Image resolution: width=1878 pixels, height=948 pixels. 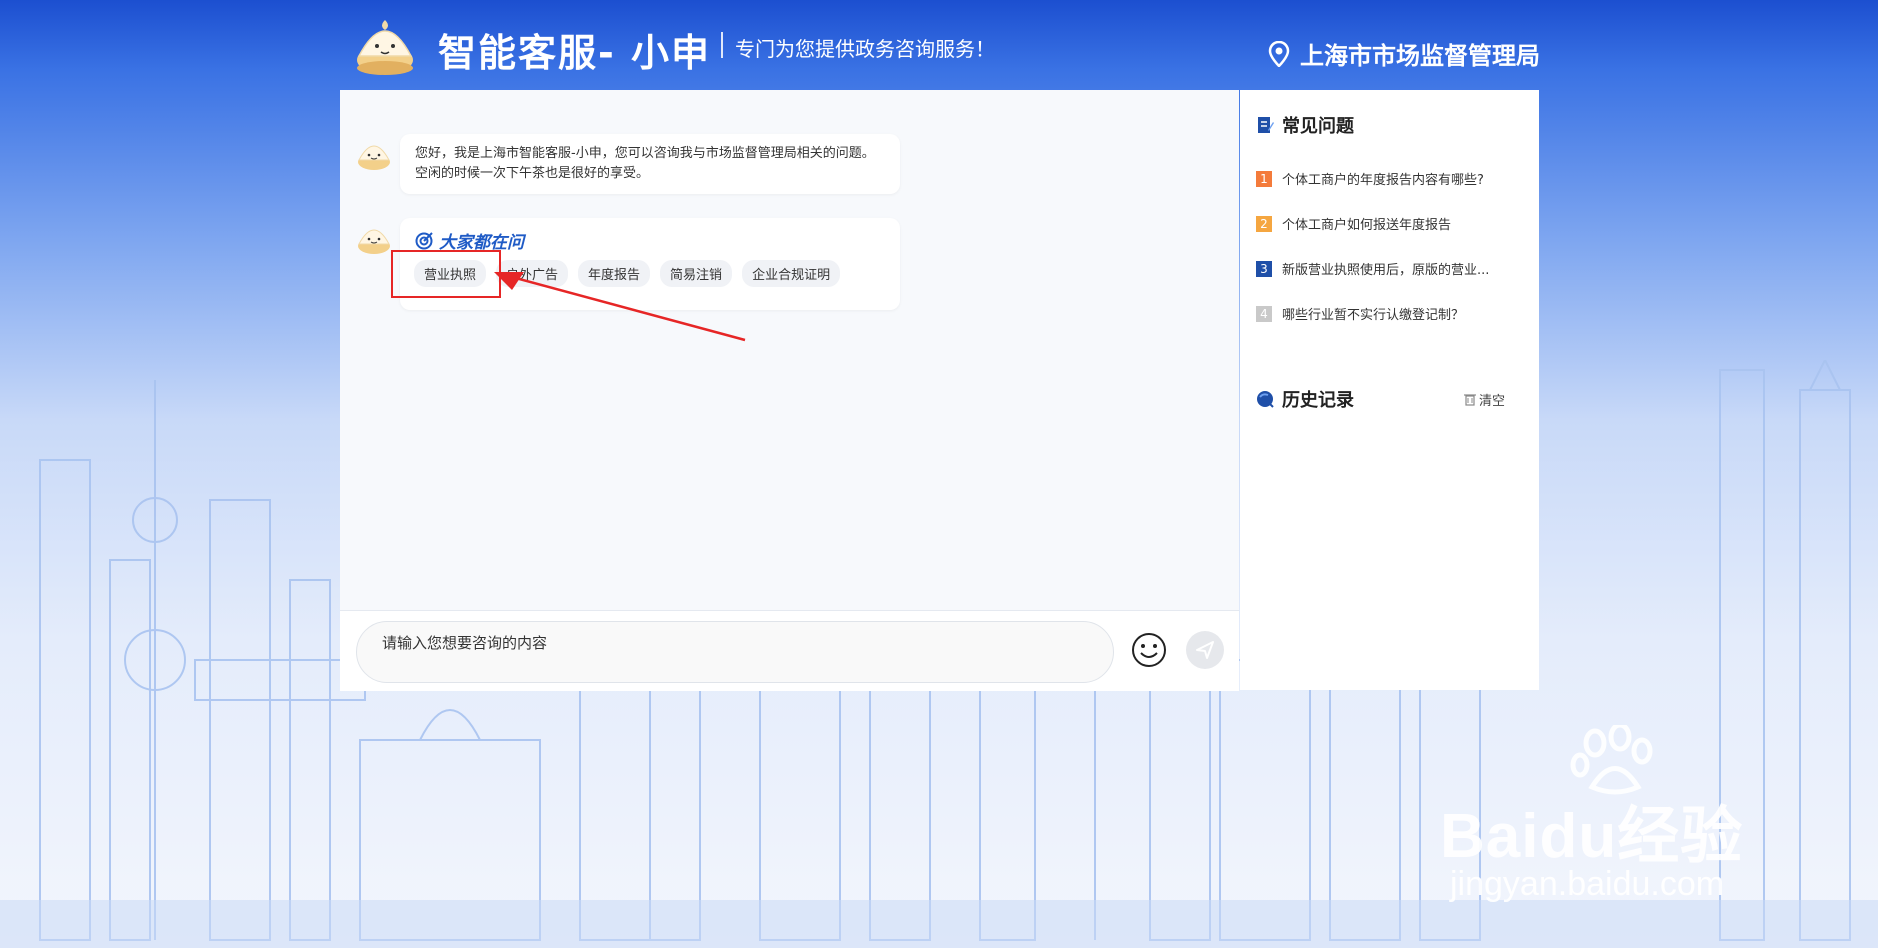 I want to click on highlight-box, so click(x=446, y=274).